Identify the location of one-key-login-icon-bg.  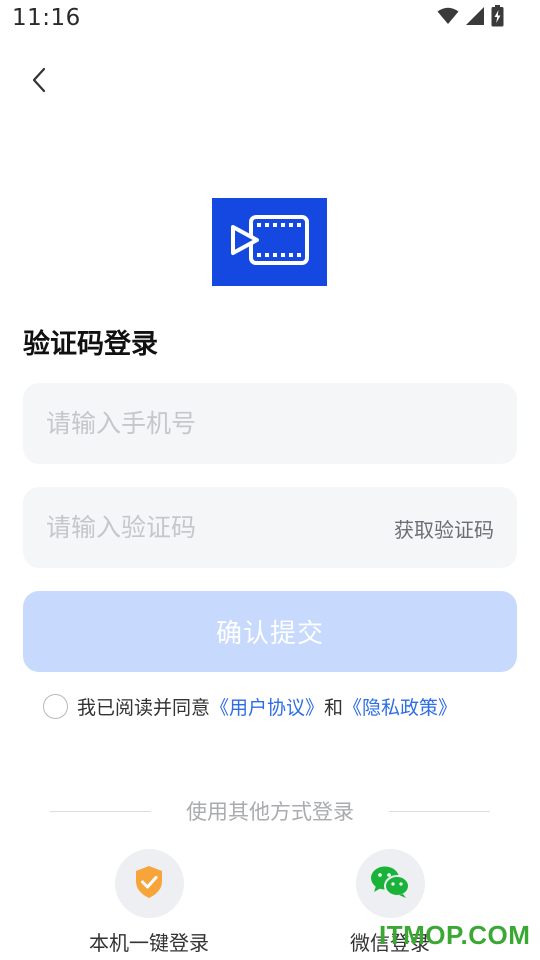
(149, 883).